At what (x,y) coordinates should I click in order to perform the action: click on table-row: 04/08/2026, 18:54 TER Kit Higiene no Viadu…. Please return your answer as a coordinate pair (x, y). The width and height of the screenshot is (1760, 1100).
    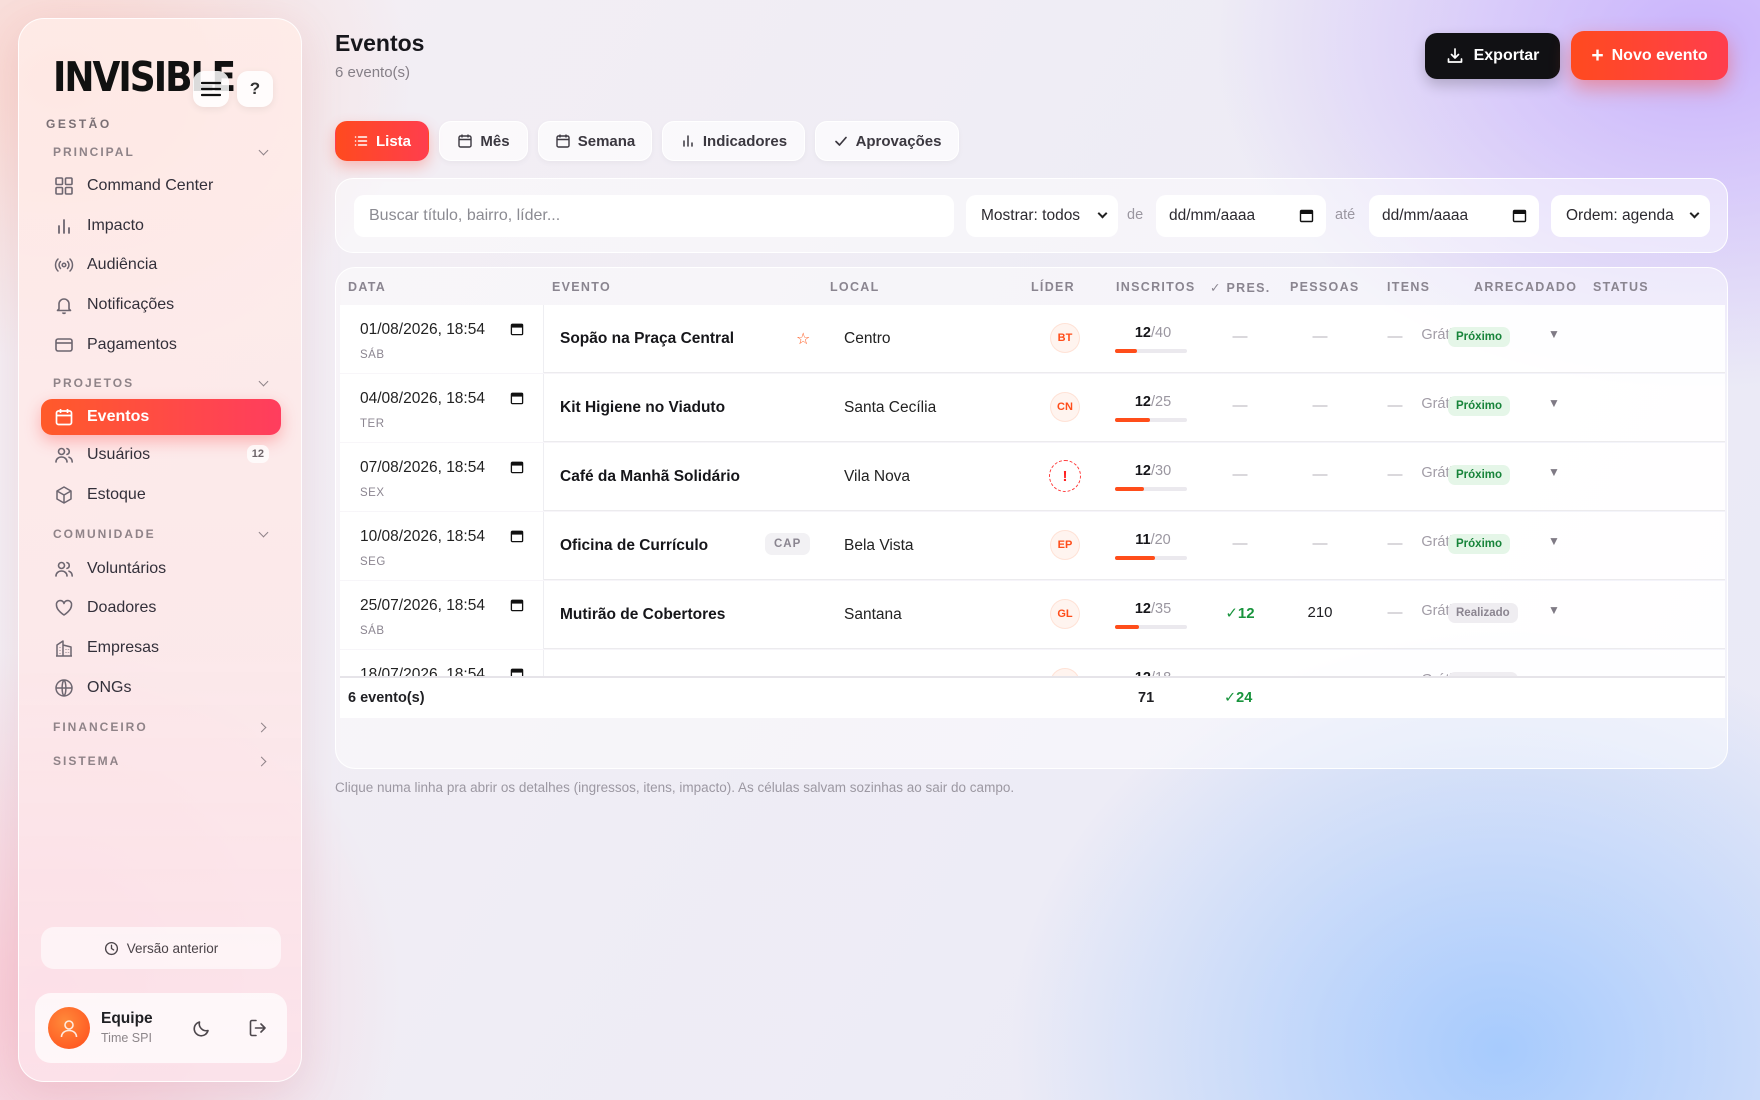
    Looking at the image, I should click on (1032, 408).